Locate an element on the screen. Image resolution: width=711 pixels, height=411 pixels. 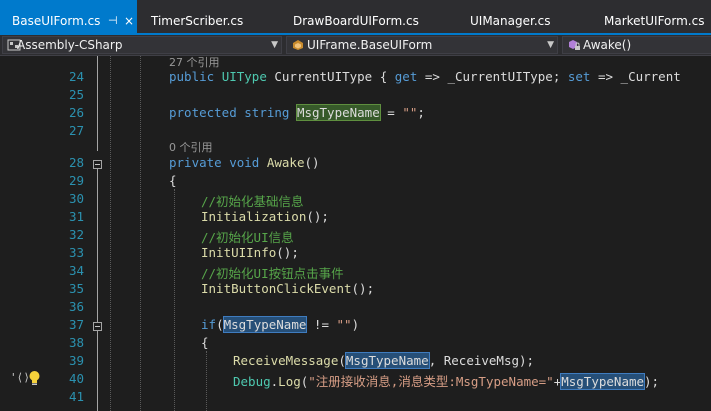
comment: //初始化UI信息 is located at coordinates (247, 237).